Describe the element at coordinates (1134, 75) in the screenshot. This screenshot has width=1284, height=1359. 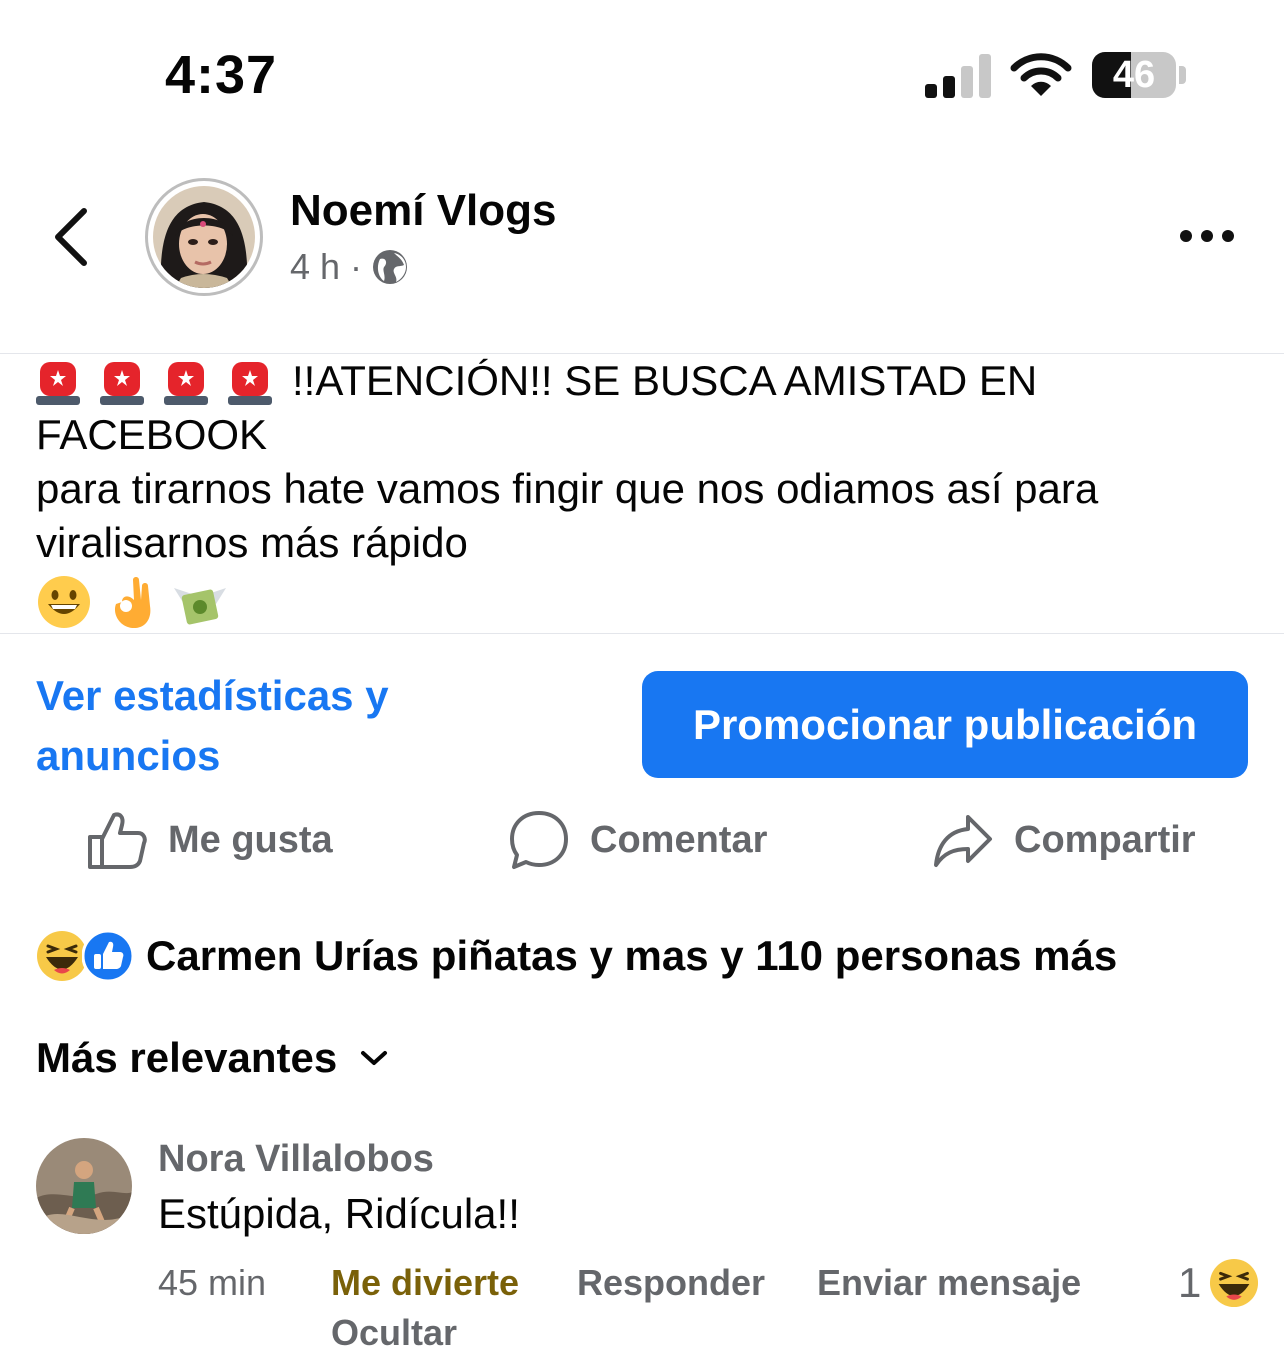
I see `battery-level: 46` at that location.